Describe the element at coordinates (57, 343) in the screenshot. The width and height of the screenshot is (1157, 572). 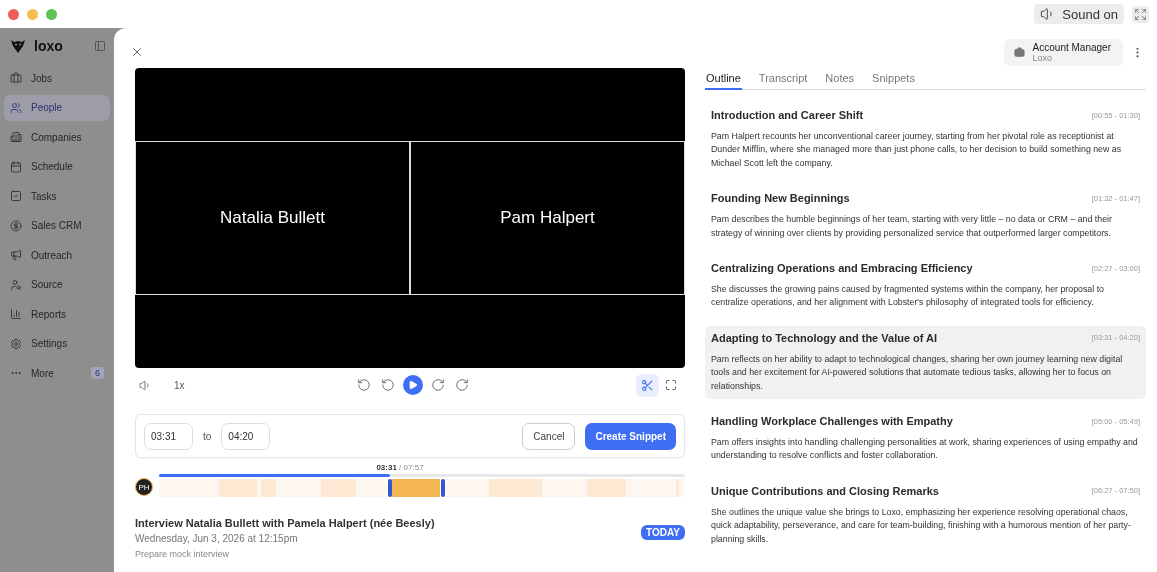
I see `sidebar-item: Settings` at that location.